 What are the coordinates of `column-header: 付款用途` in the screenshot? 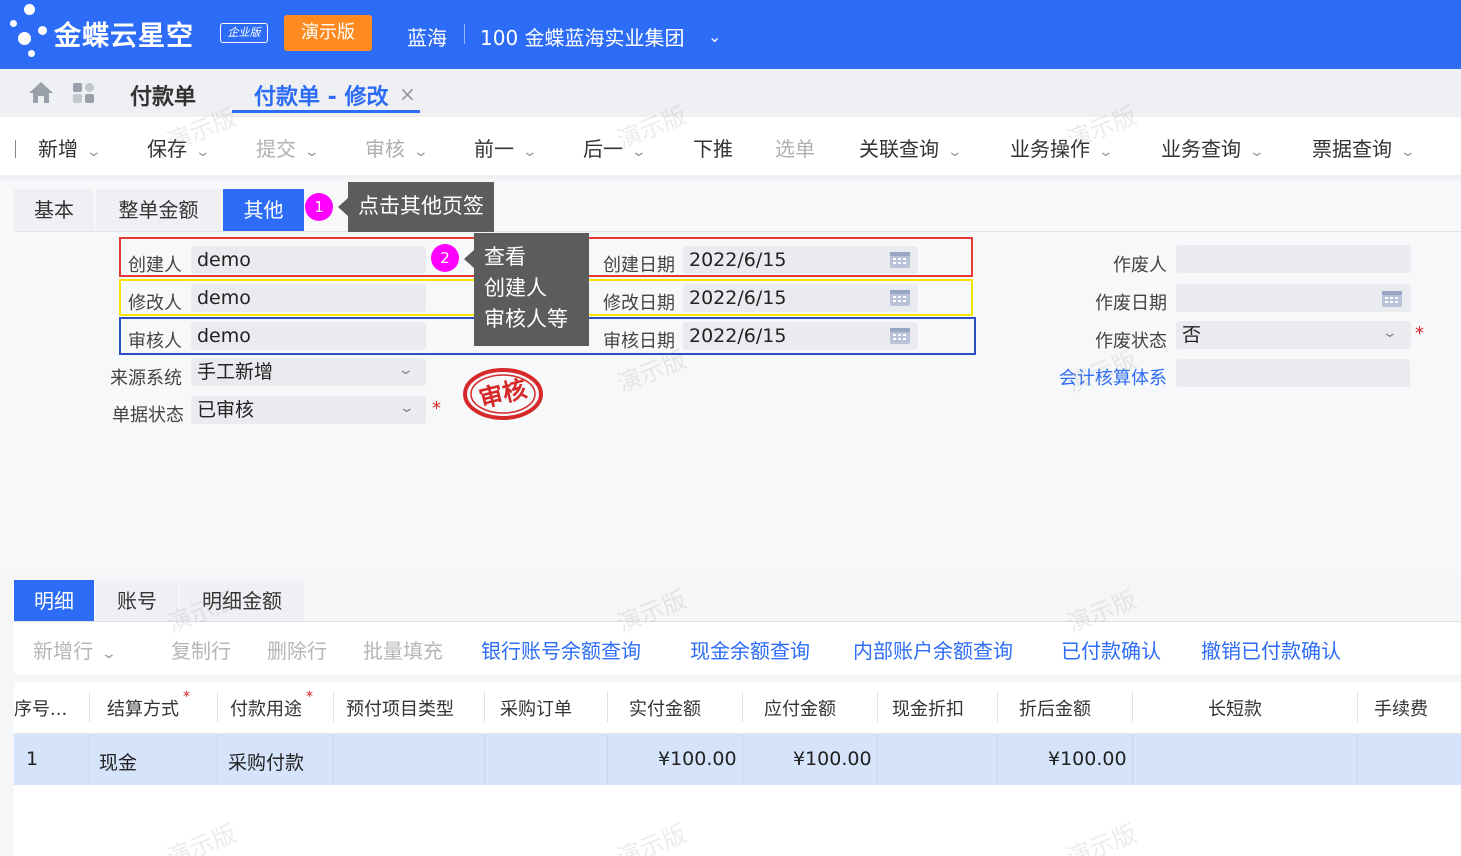 It's located at (266, 708).